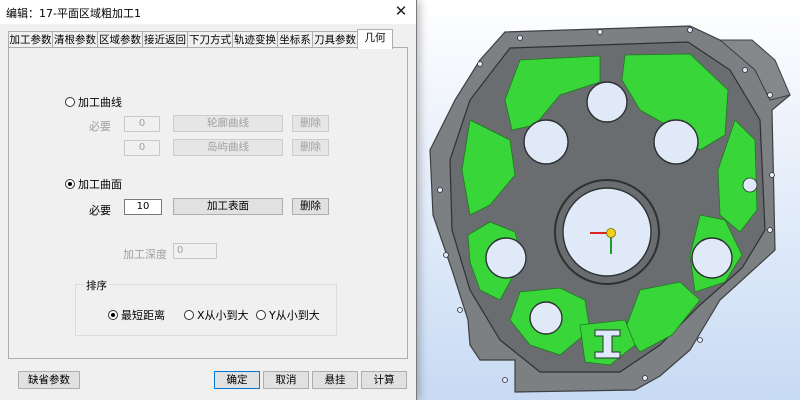  I want to click on dialog-button-bar: 缺省参数 确定 取消 悬挂 计算, so click(208, 379).